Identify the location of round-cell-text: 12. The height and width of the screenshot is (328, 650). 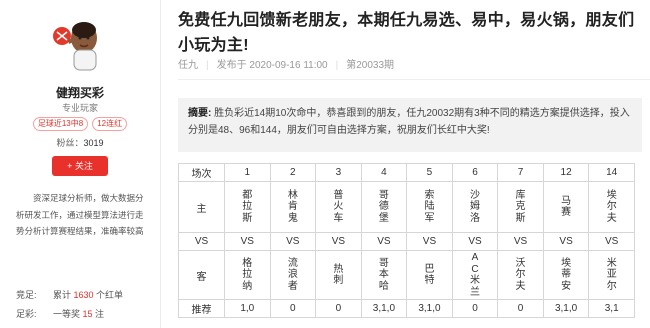
(566, 172).